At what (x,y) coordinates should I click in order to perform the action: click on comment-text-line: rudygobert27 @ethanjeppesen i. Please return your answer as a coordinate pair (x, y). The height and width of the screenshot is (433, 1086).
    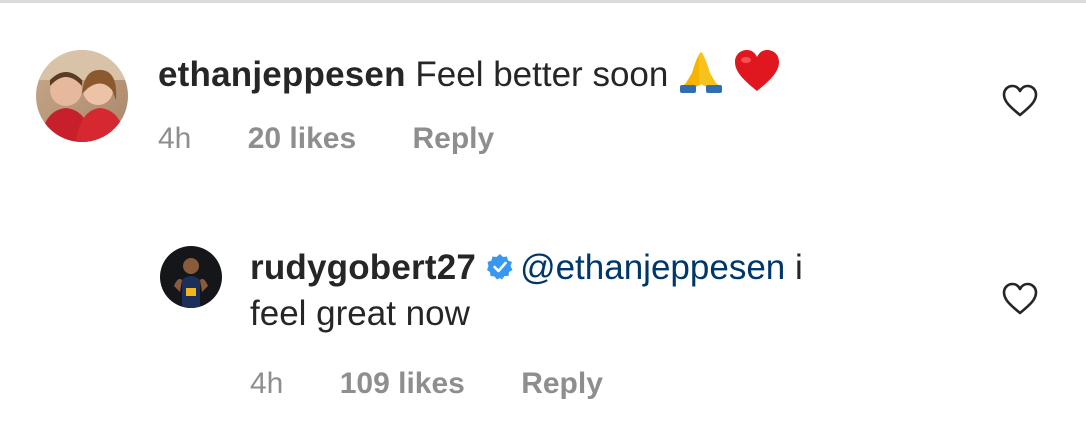
    Looking at the image, I should click on (526, 269).